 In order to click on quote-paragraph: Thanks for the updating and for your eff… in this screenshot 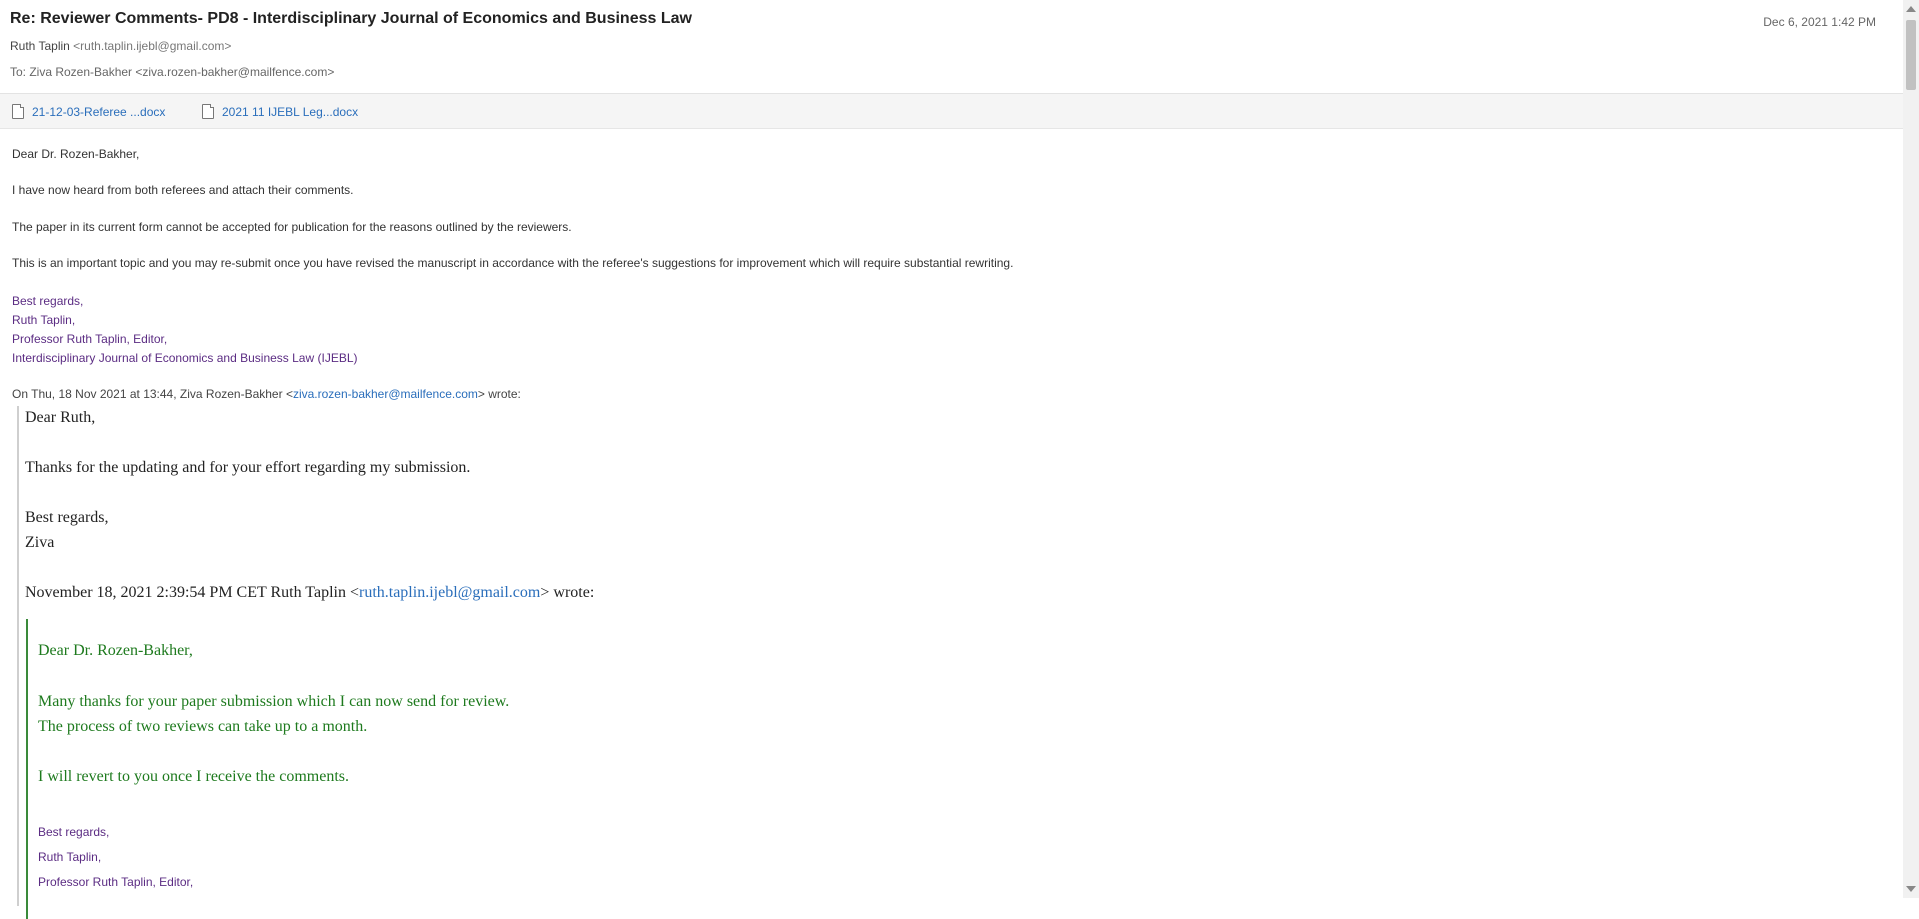, I will do `click(248, 467)`.